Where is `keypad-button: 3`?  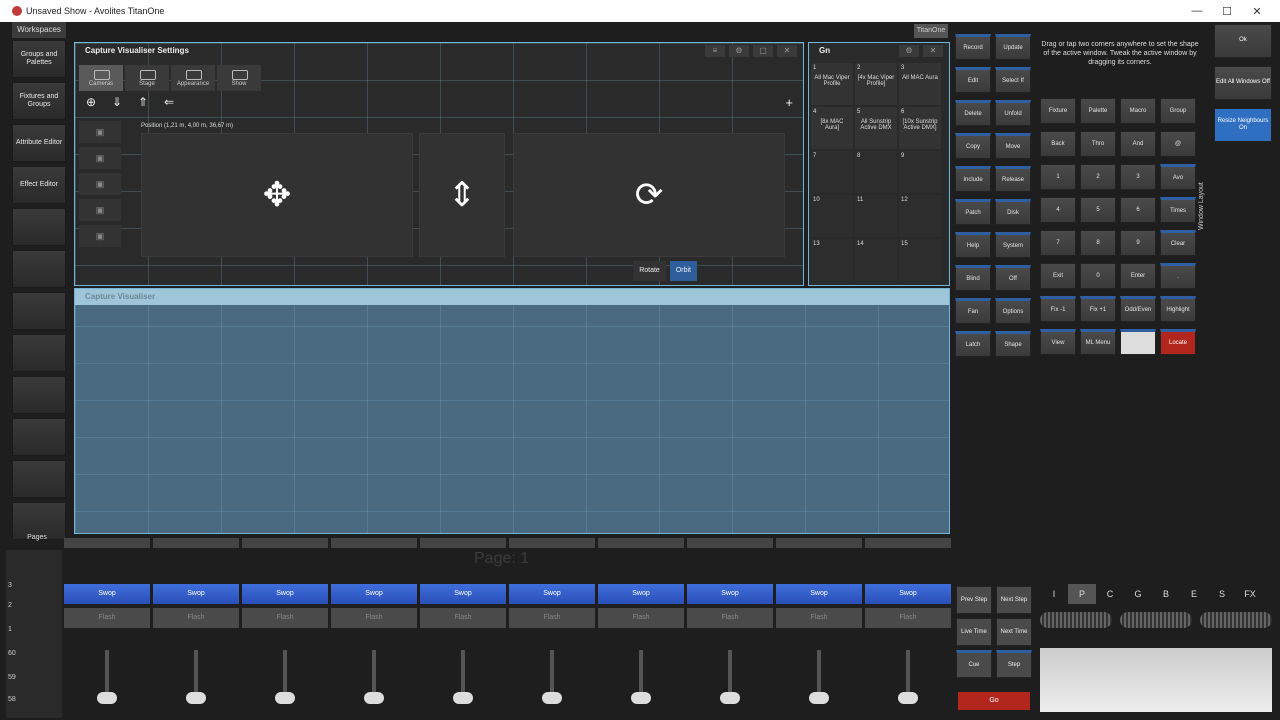 keypad-button: 3 is located at coordinates (1138, 177).